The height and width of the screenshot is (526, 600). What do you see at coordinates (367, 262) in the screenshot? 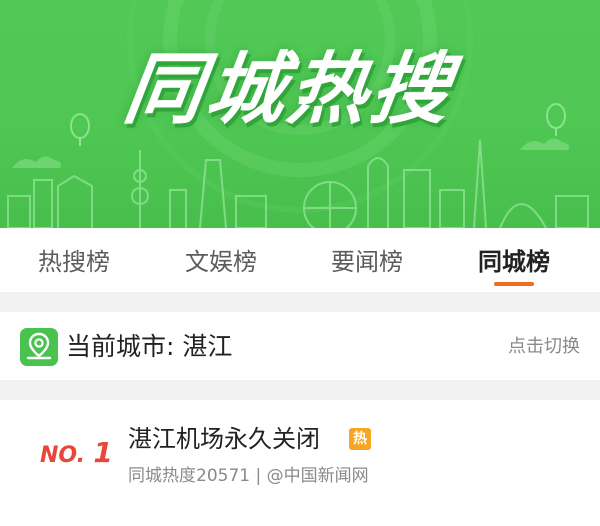
I see `tab-headline-news: 要闻榜` at bounding box center [367, 262].